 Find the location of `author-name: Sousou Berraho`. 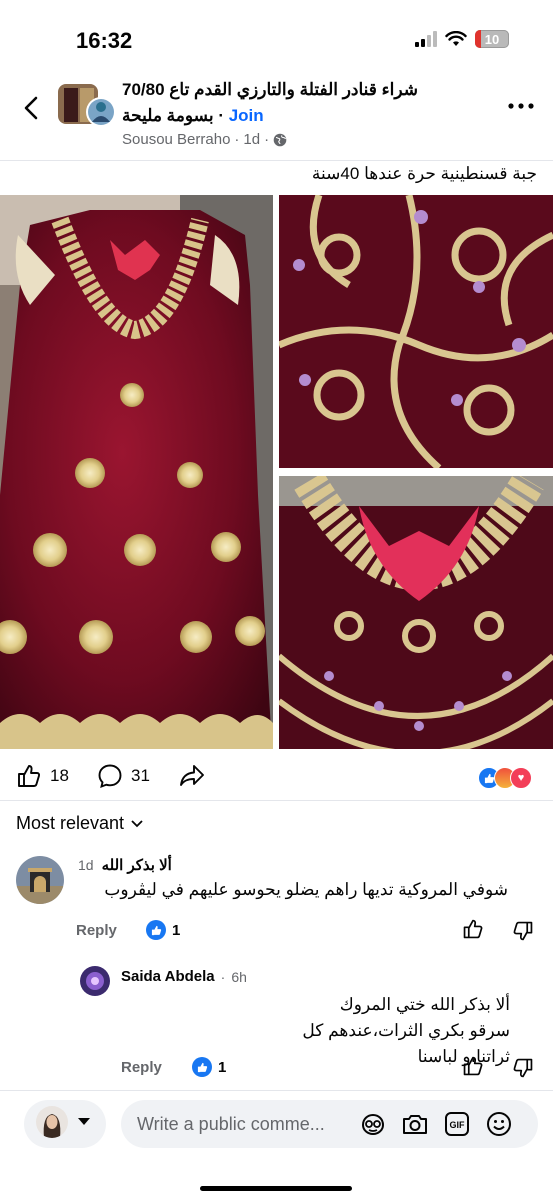

author-name: Sousou Berraho is located at coordinates (176, 139).